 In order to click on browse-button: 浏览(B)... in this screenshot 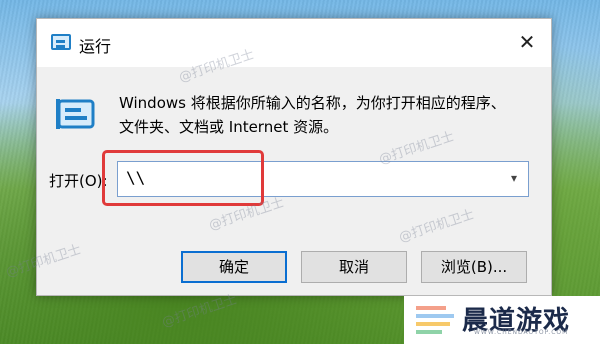, I will do `click(474, 267)`.